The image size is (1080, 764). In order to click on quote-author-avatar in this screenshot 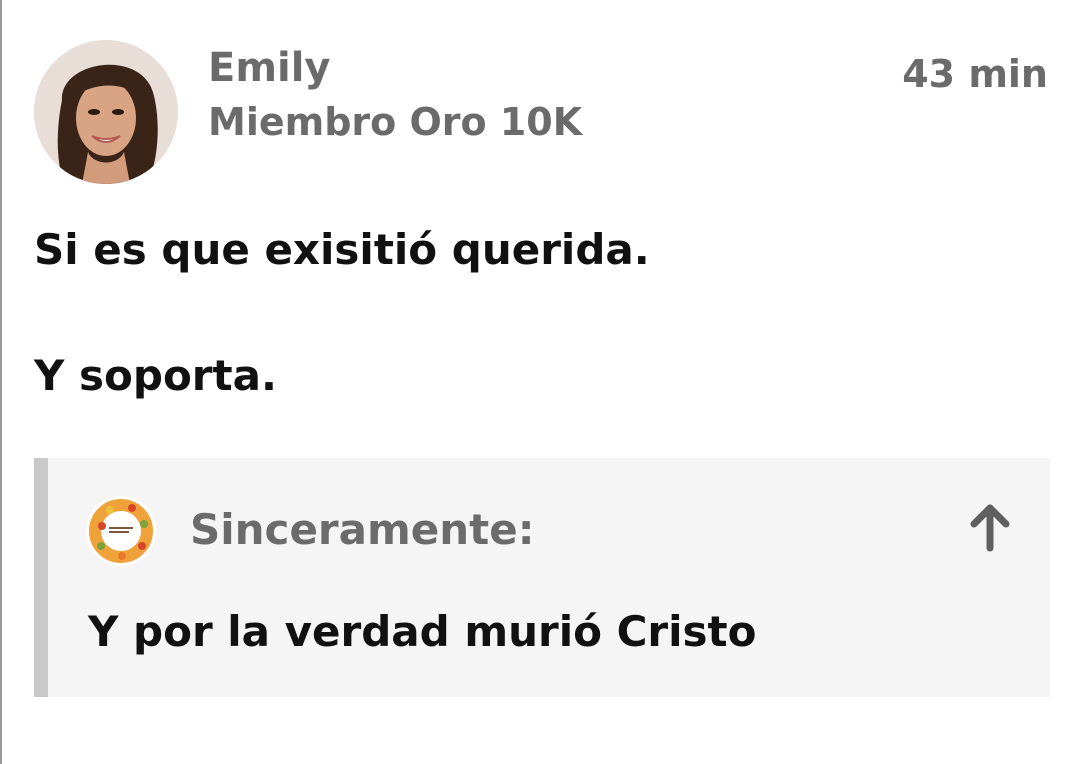, I will do `click(121, 531)`.